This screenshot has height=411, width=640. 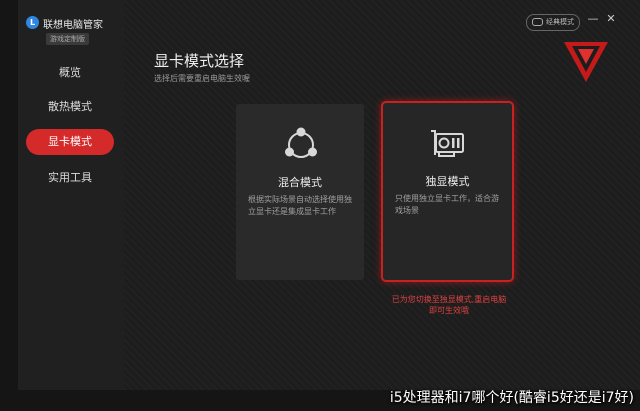 What do you see at coordinates (70, 178) in the screenshot?
I see `sidebar-item-utilities: 实用工具` at bounding box center [70, 178].